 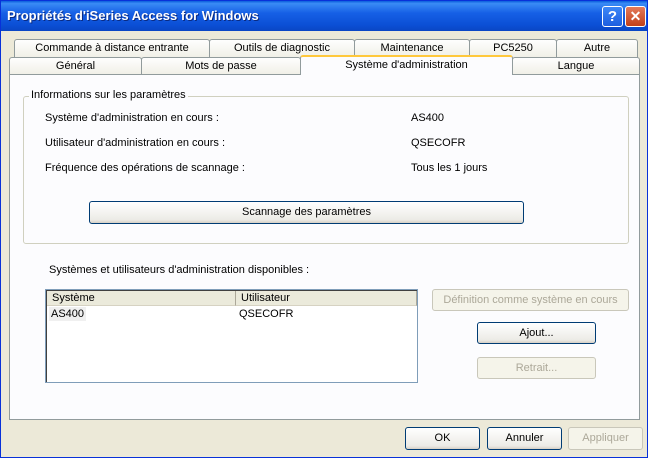 What do you see at coordinates (266, 314) in the screenshot?
I see `row-user-cell: QSECOFR` at bounding box center [266, 314].